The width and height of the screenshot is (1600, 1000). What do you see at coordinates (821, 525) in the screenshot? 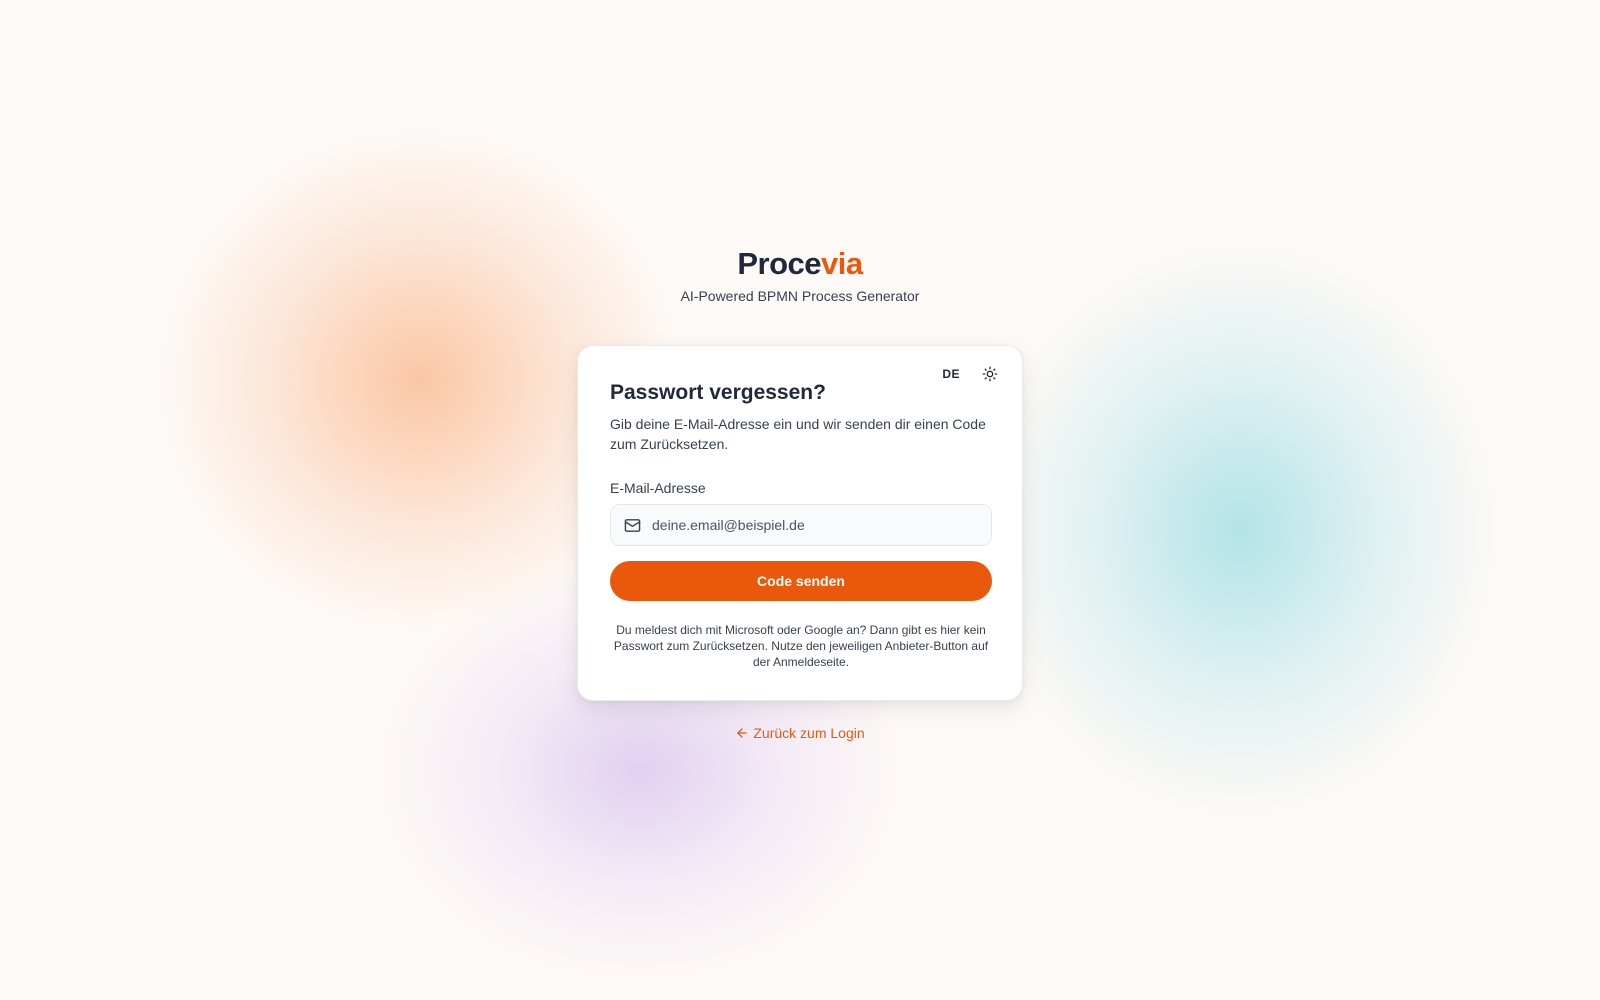
I see `email-input` at bounding box center [821, 525].